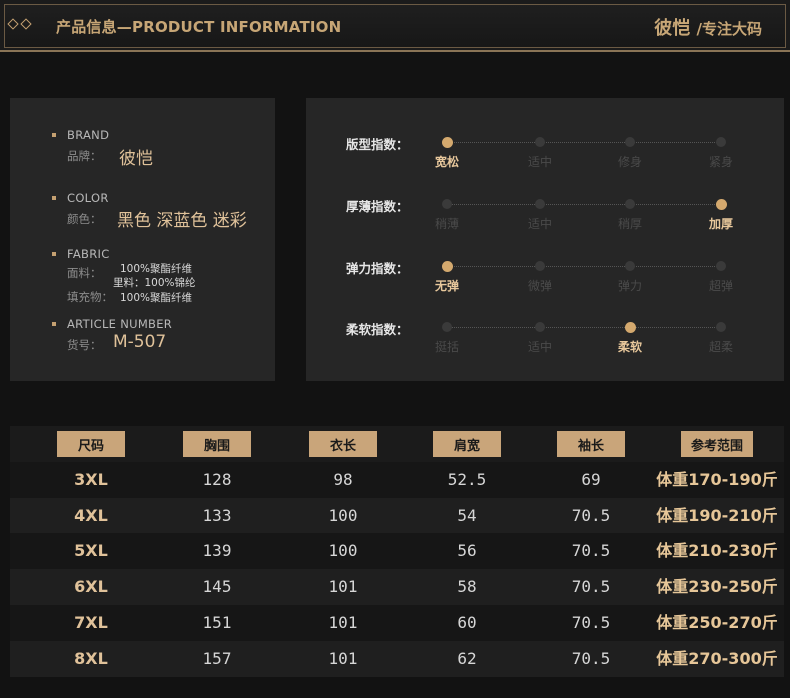 The height and width of the screenshot is (698, 790). What do you see at coordinates (91, 515) in the screenshot?
I see `table-cell: 4XL` at bounding box center [91, 515].